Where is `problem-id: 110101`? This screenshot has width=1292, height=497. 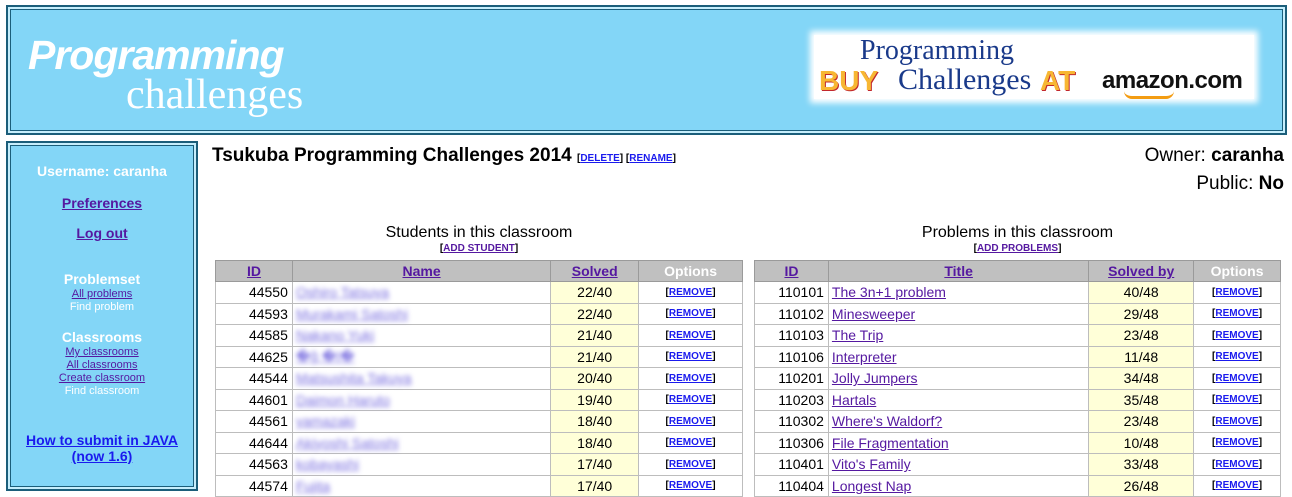
problem-id: 110101 is located at coordinates (791, 292).